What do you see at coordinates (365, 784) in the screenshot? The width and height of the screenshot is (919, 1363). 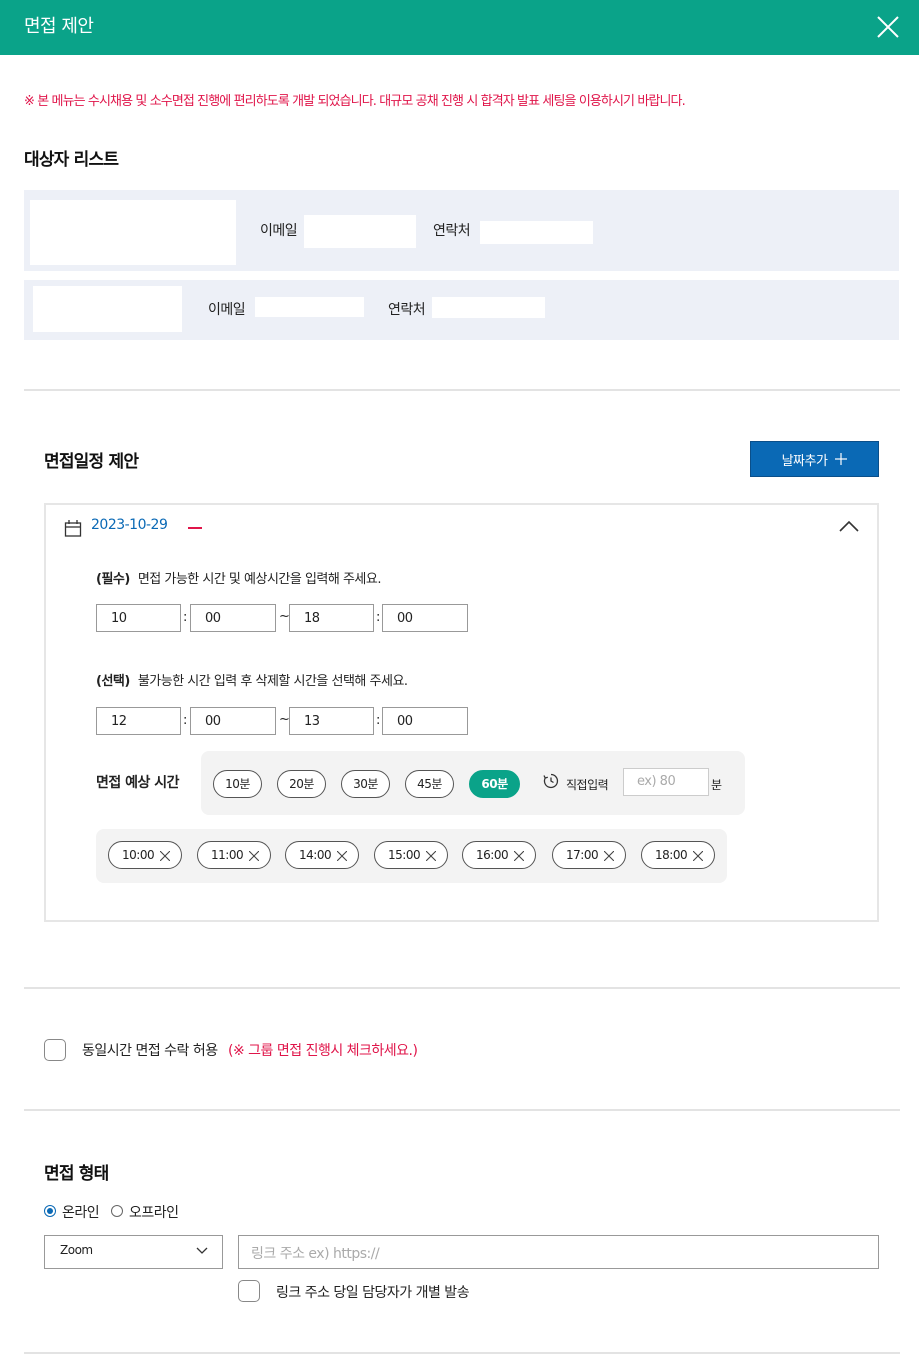 I see `duration-option-30: 30분` at bounding box center [365, 784].